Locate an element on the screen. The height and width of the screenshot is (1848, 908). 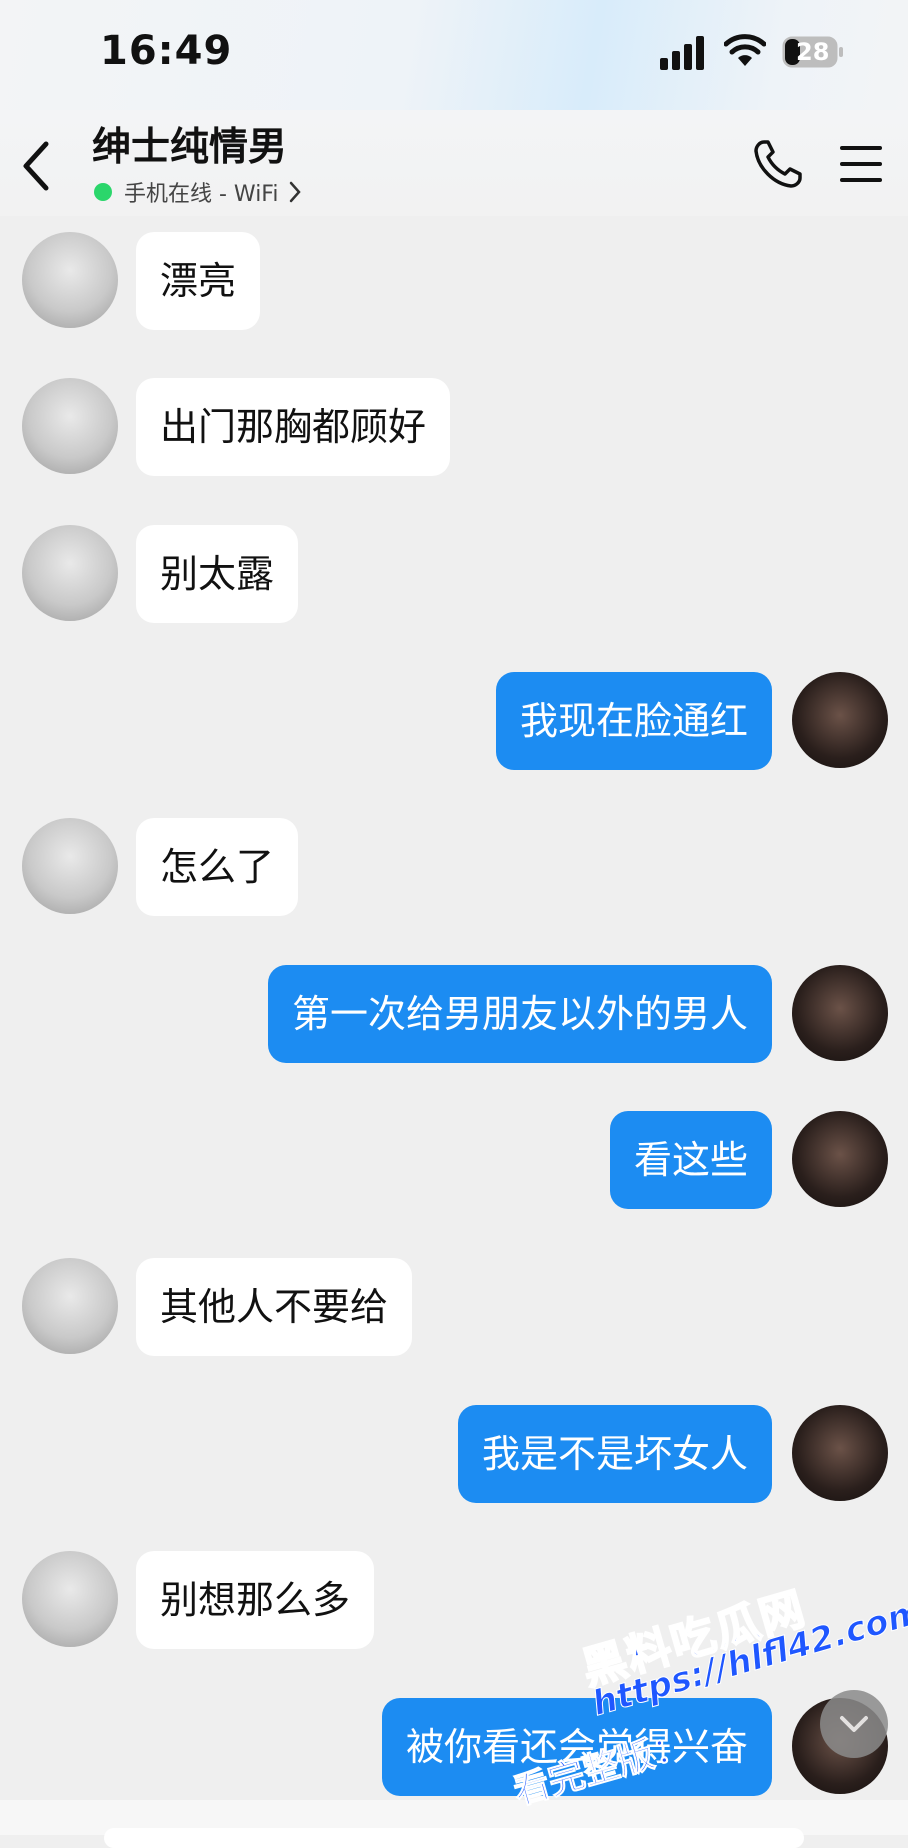
contact-name: 绅士纯情男 is located at coordinates (189, 144).